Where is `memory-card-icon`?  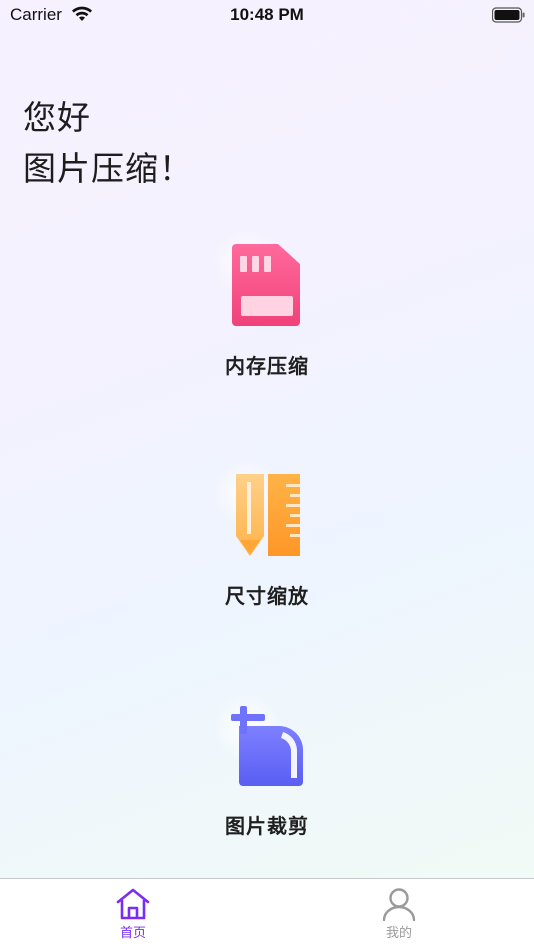 memory-card-icon is located at coordinates (266, 285).